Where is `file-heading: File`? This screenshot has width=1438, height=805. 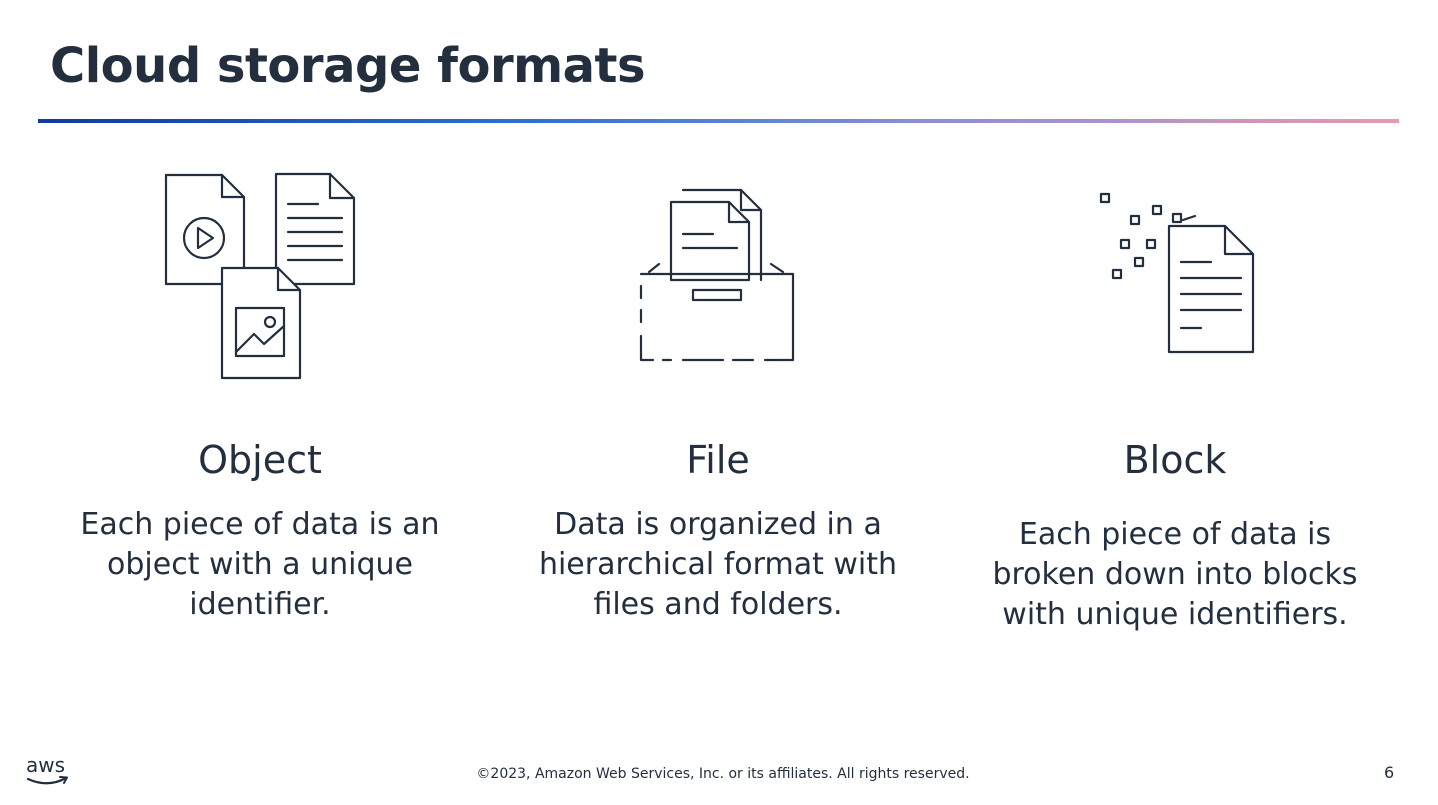
file-heading: File is located at coordinates (718, 460).